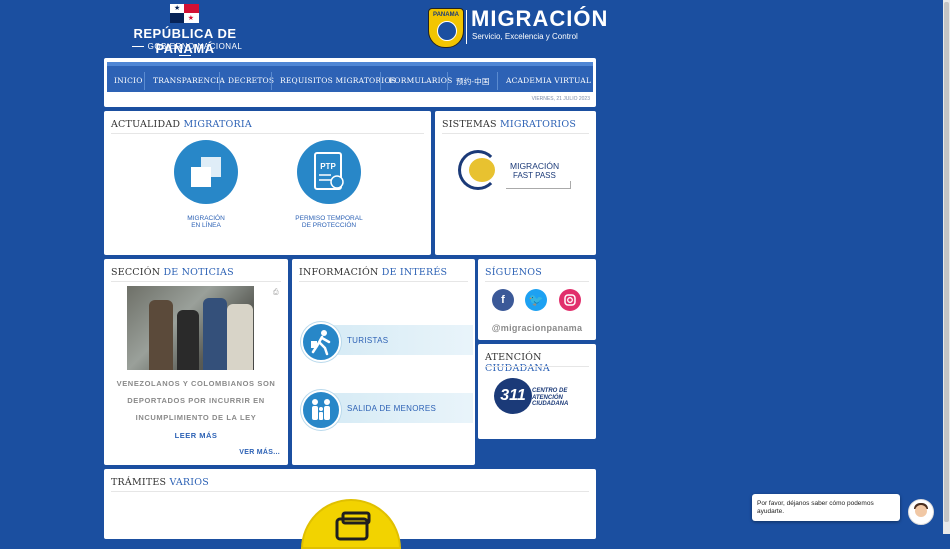 The width and height of the screenshot is (950, 549). What do you see at coordinates (921, 512) in the screenshot?
I see `chat-assistant-avatar-icon` at bounding box center [921, 512].